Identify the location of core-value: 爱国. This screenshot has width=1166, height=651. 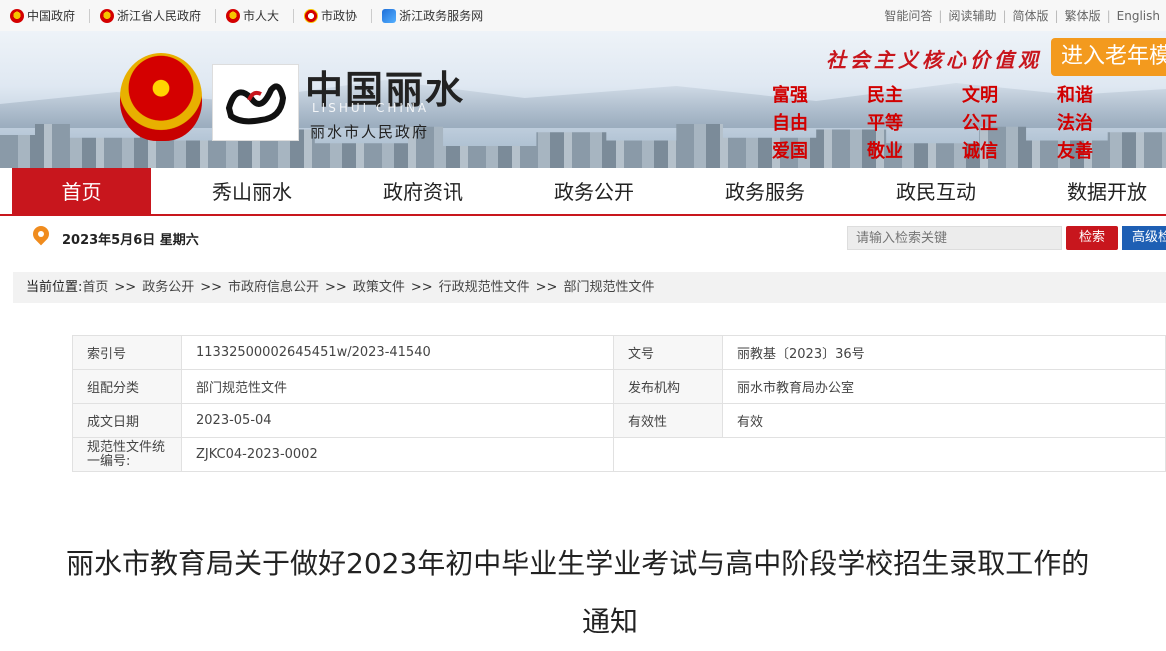
(790, 151).